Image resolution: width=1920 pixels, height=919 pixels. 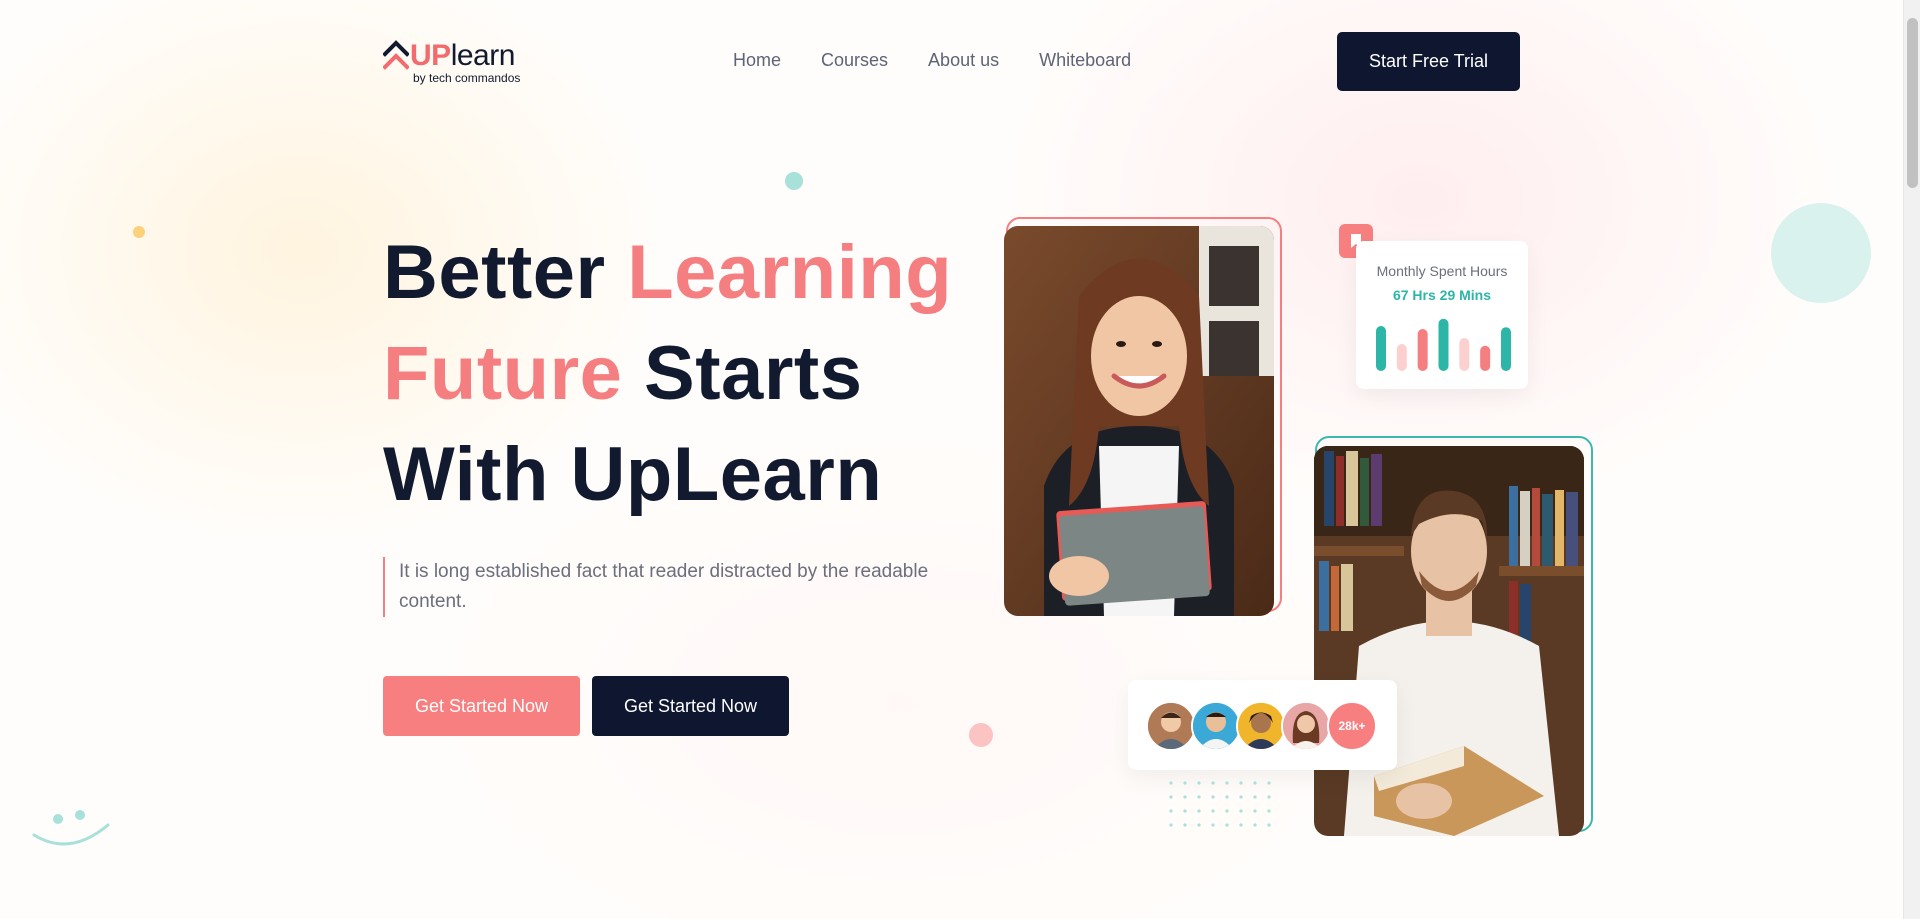 I want to click on main-nav: Home Courses About us Whiteboard, so click(x=932, y=60).